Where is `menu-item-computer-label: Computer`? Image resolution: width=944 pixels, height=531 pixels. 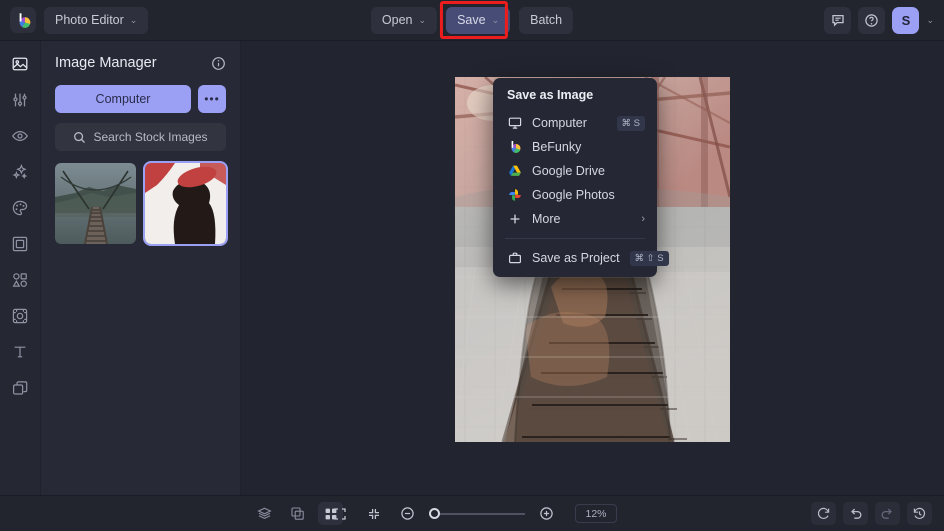 menu-item-computer-label: Computer is located at coordinates (559, 123).